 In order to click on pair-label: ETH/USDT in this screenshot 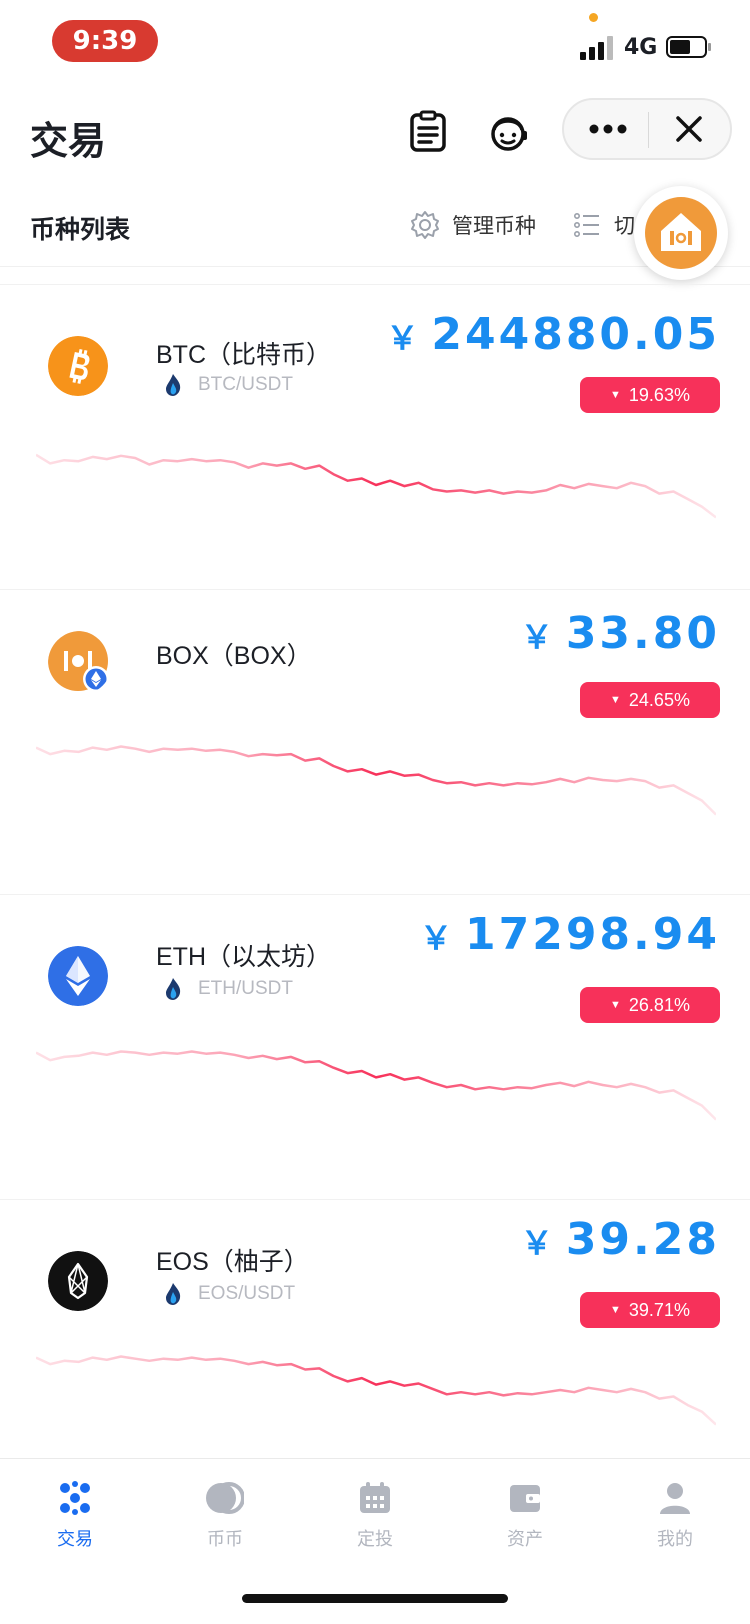, I will do `click(245, 988)`.